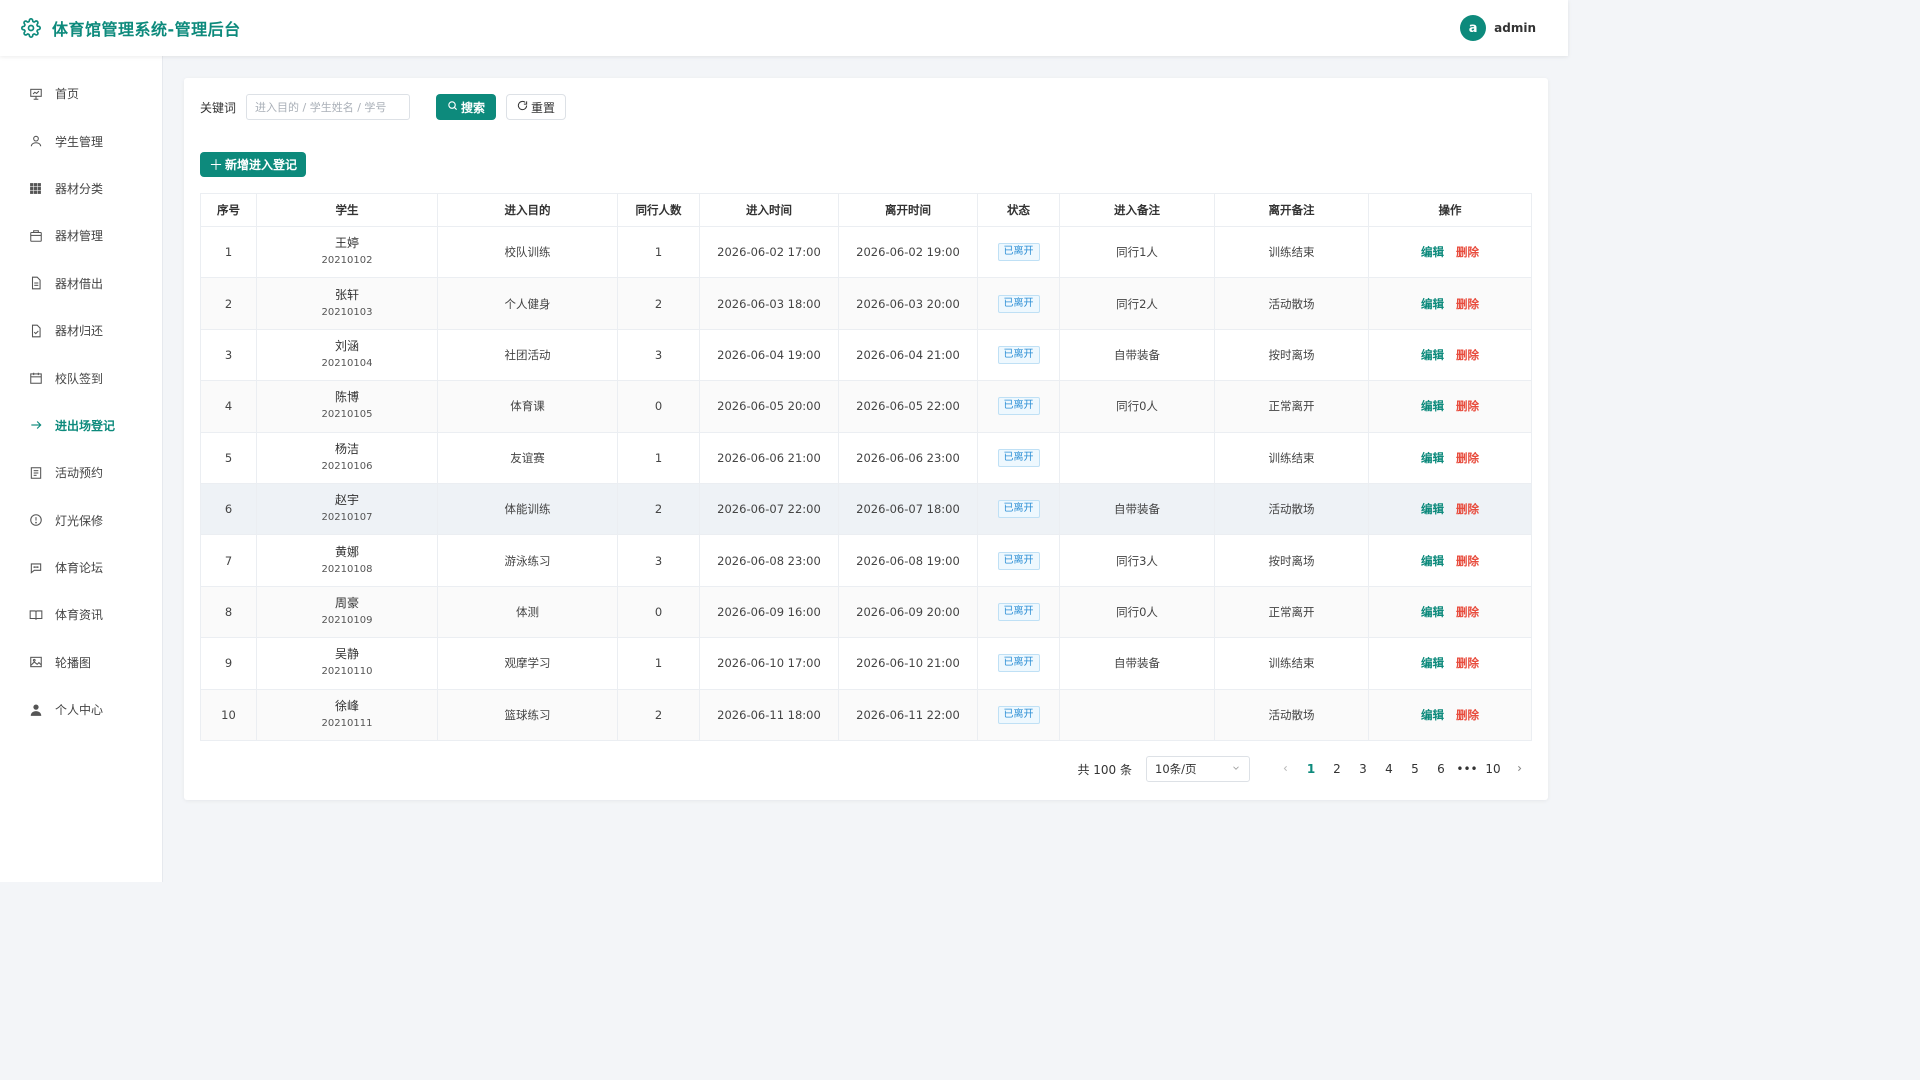  I want to click on page-size-select: 10条/页, so click(1198, 769).